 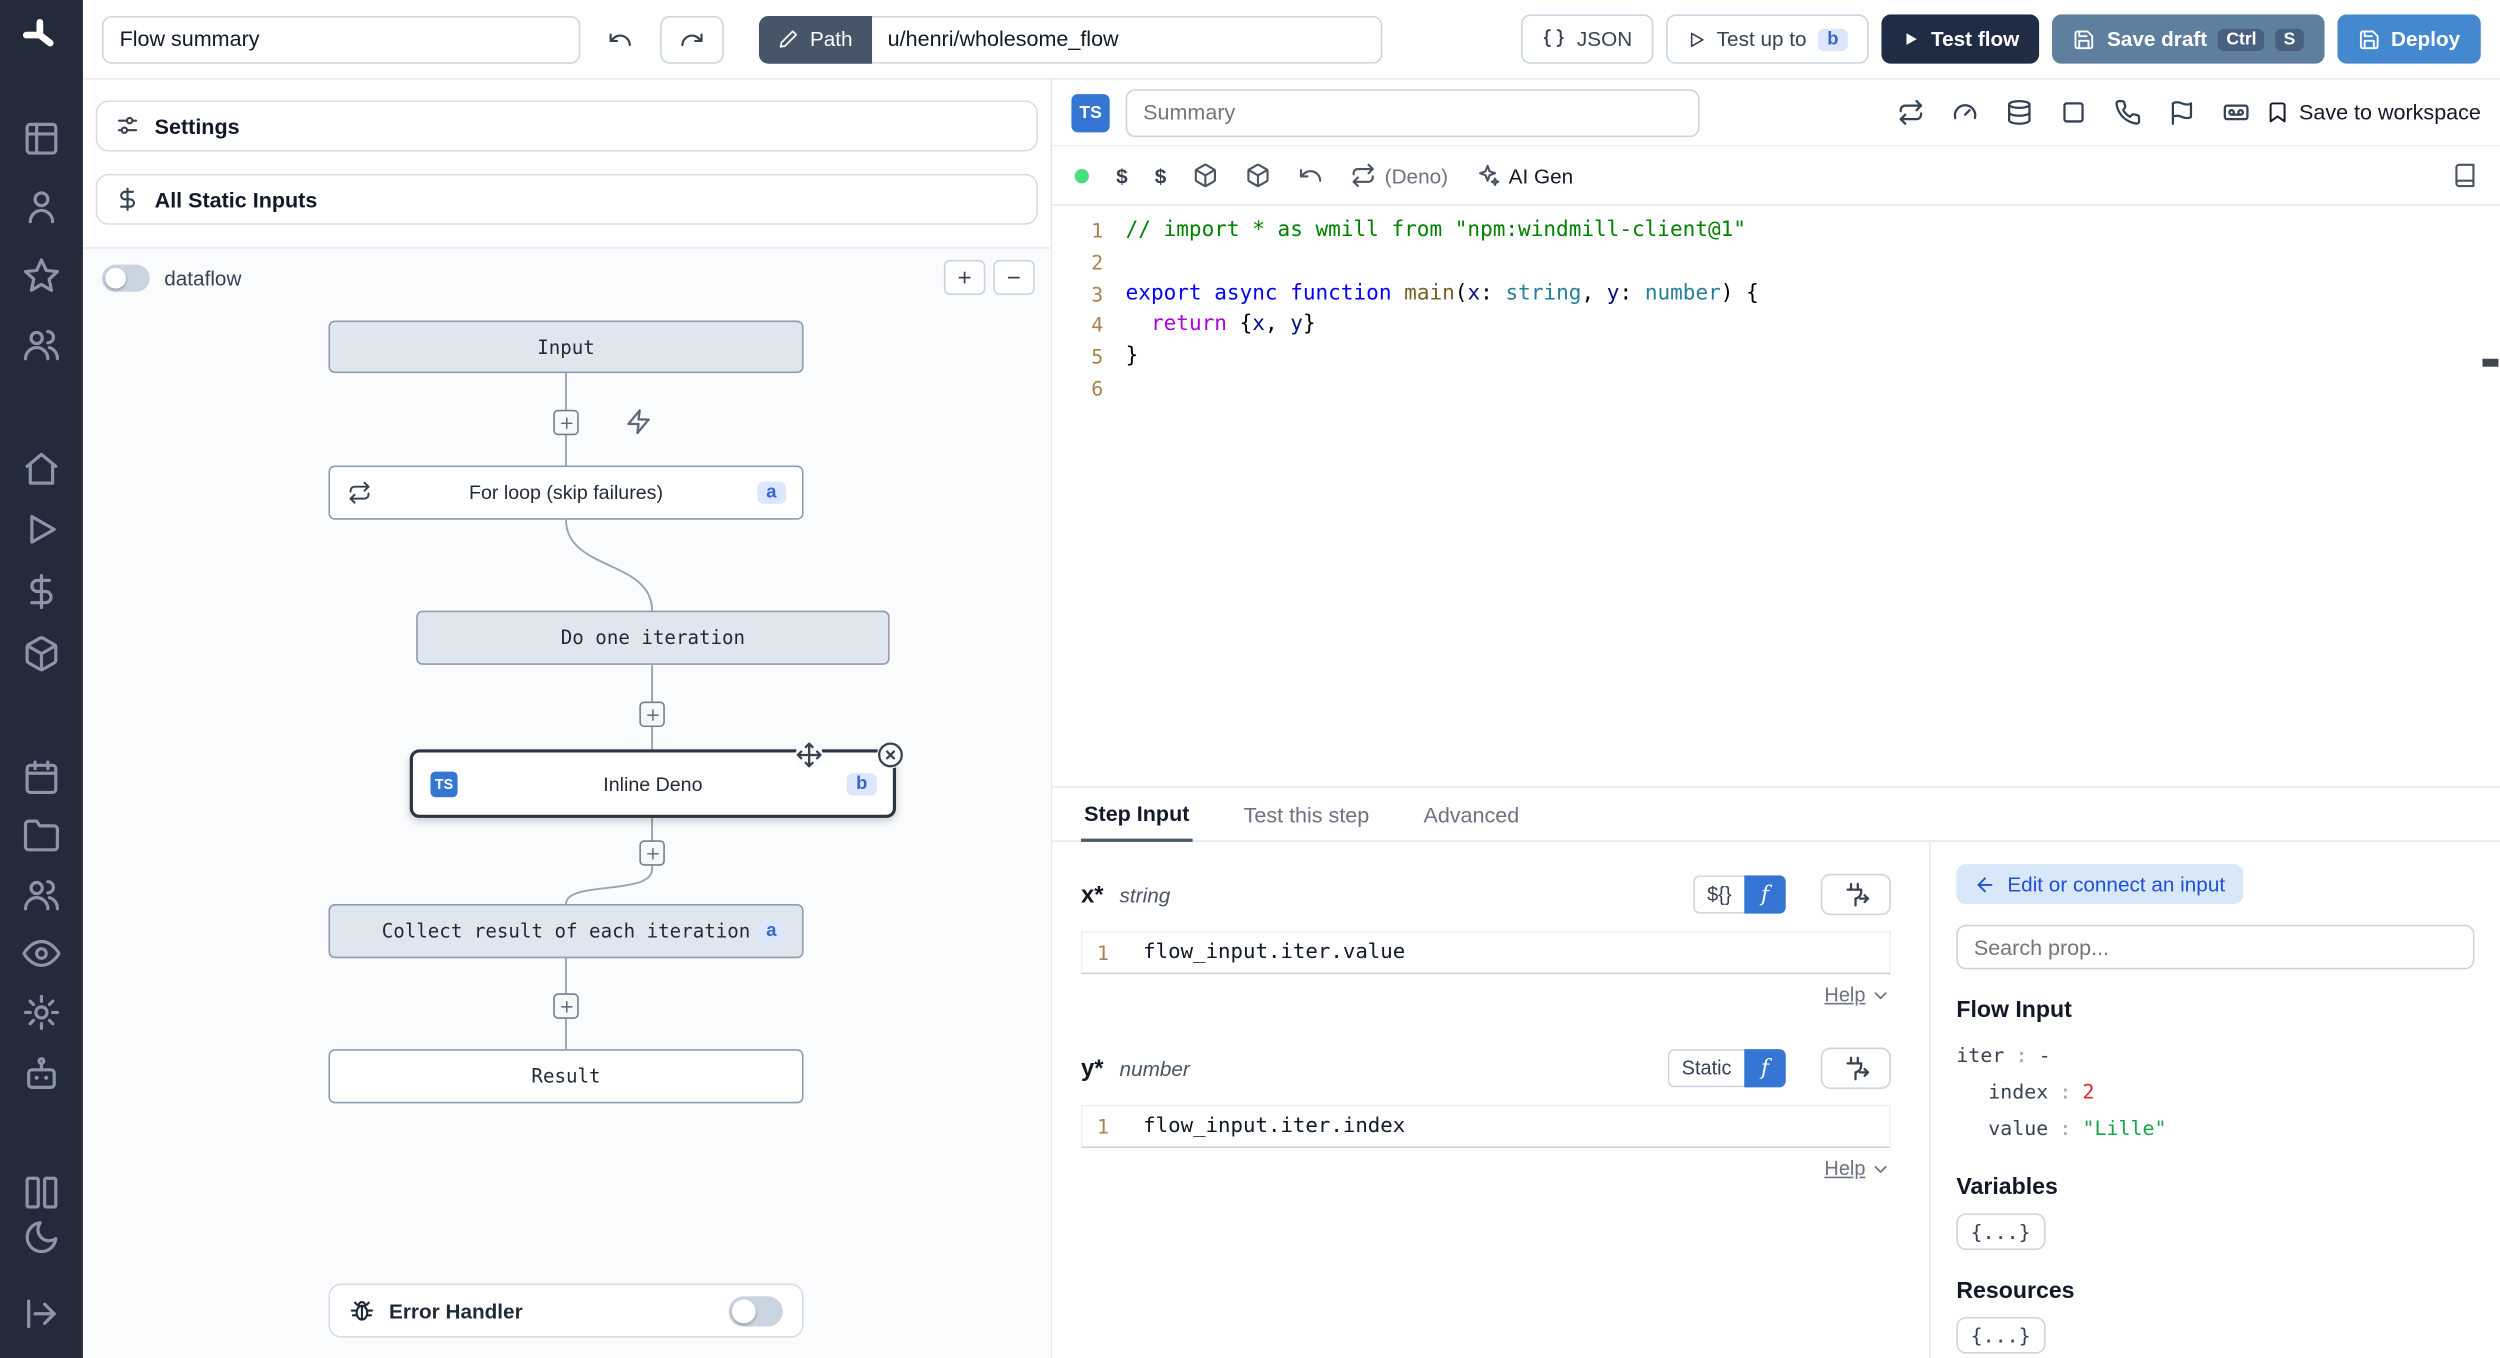 What do you see at coordinates (1306, 817) in the screenshot?
I see `tab-test-this-step: Test this step` at bounding box center [1306, 817].